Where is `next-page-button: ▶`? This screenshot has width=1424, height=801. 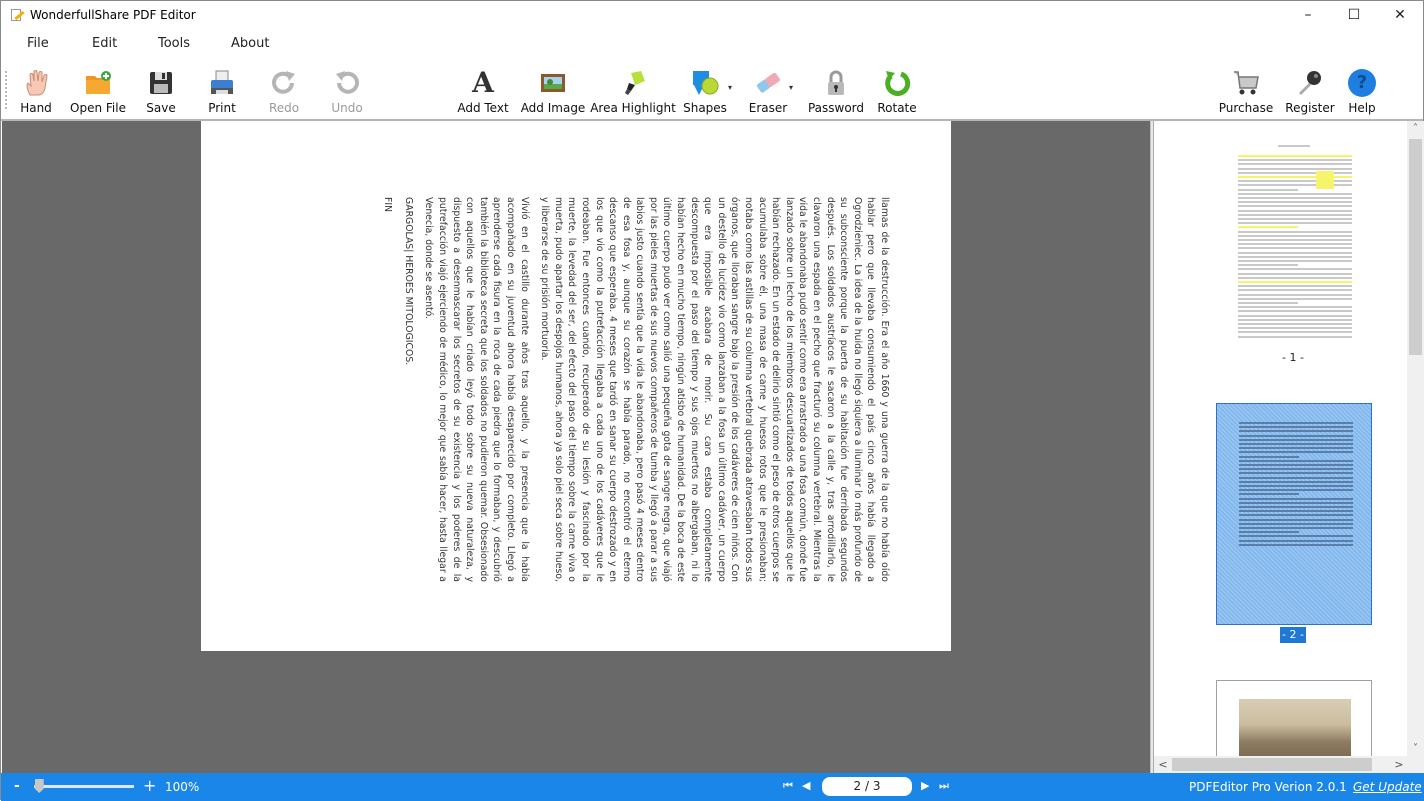
next-page-button: ▶ is located at coordinates (925, 785).